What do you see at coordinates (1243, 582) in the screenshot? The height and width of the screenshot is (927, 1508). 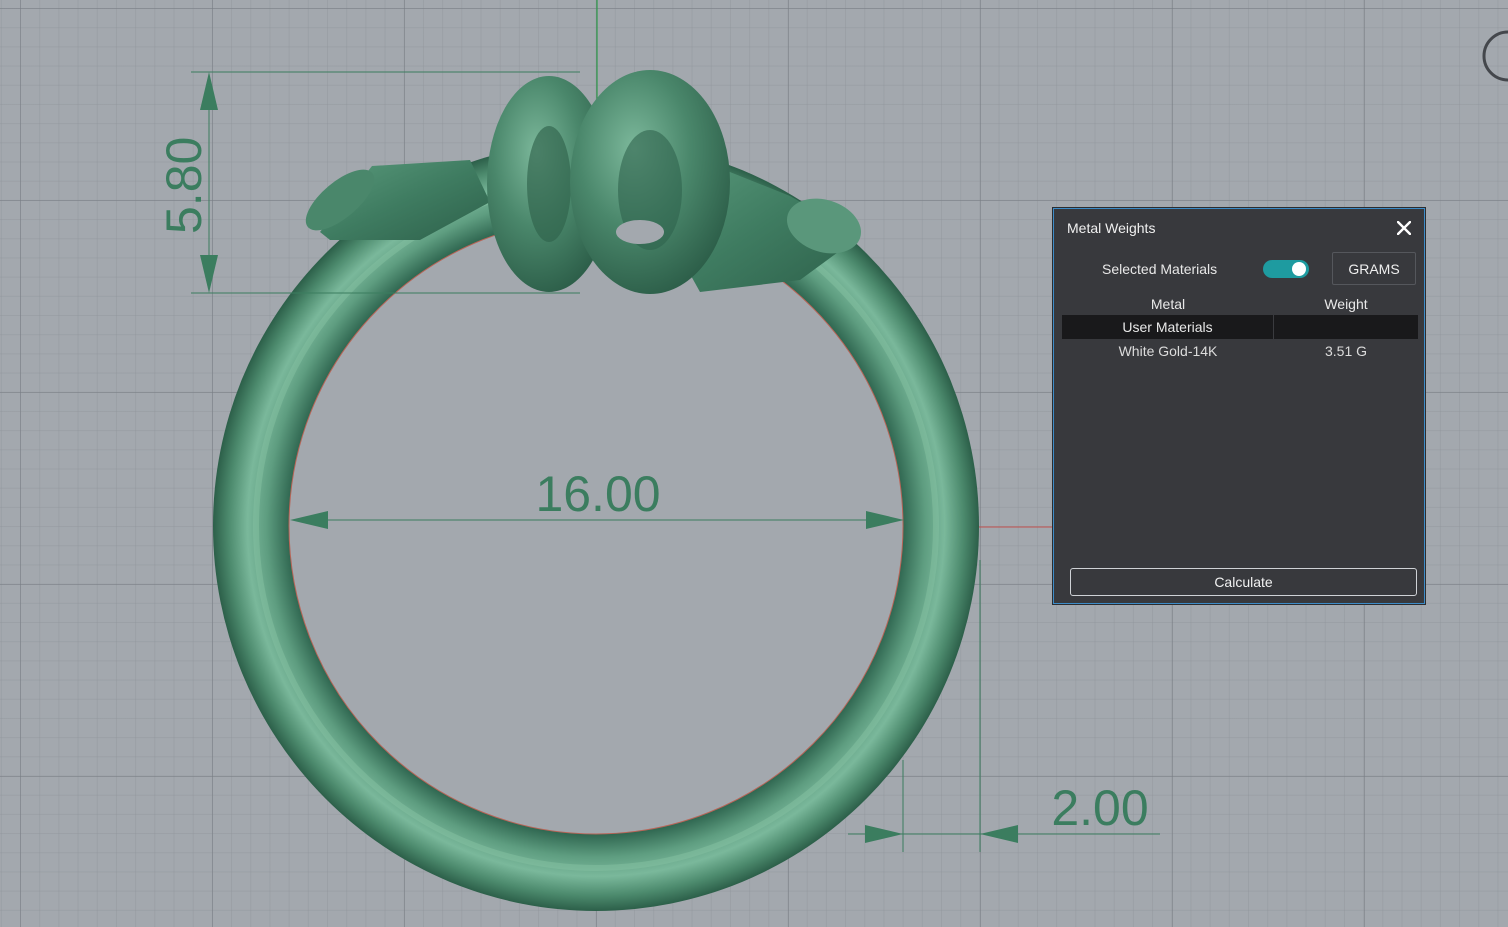 I see `calculate-button: Calculate` at bounding box center [1243, 582].